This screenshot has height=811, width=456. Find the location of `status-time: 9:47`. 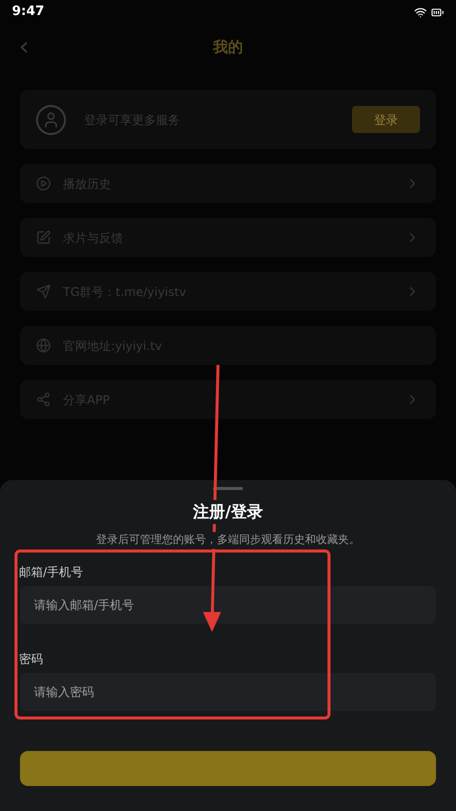

status-time: 9:47 is located at coordinates (28, 12).